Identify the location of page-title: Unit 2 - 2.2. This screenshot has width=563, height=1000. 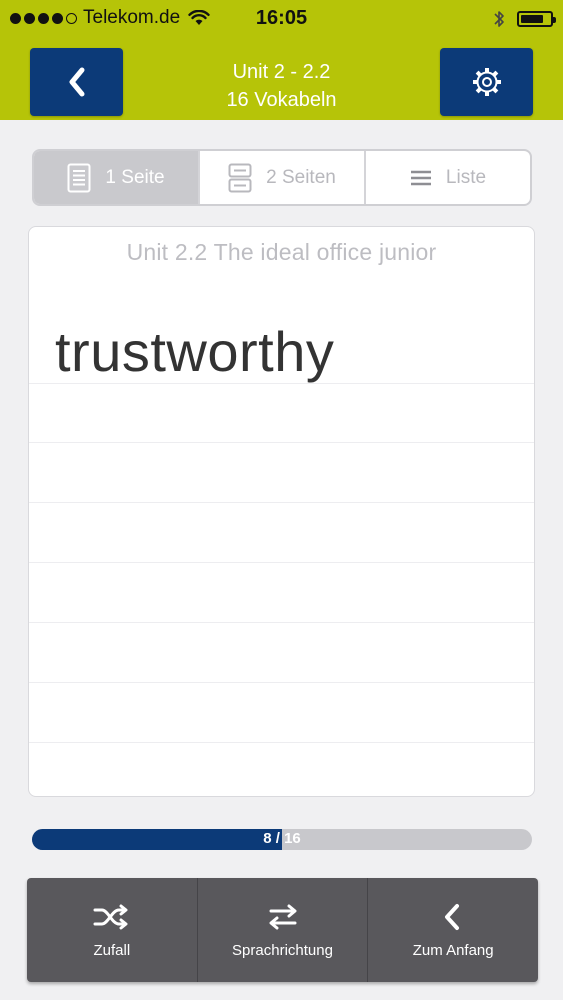
(281, 72).